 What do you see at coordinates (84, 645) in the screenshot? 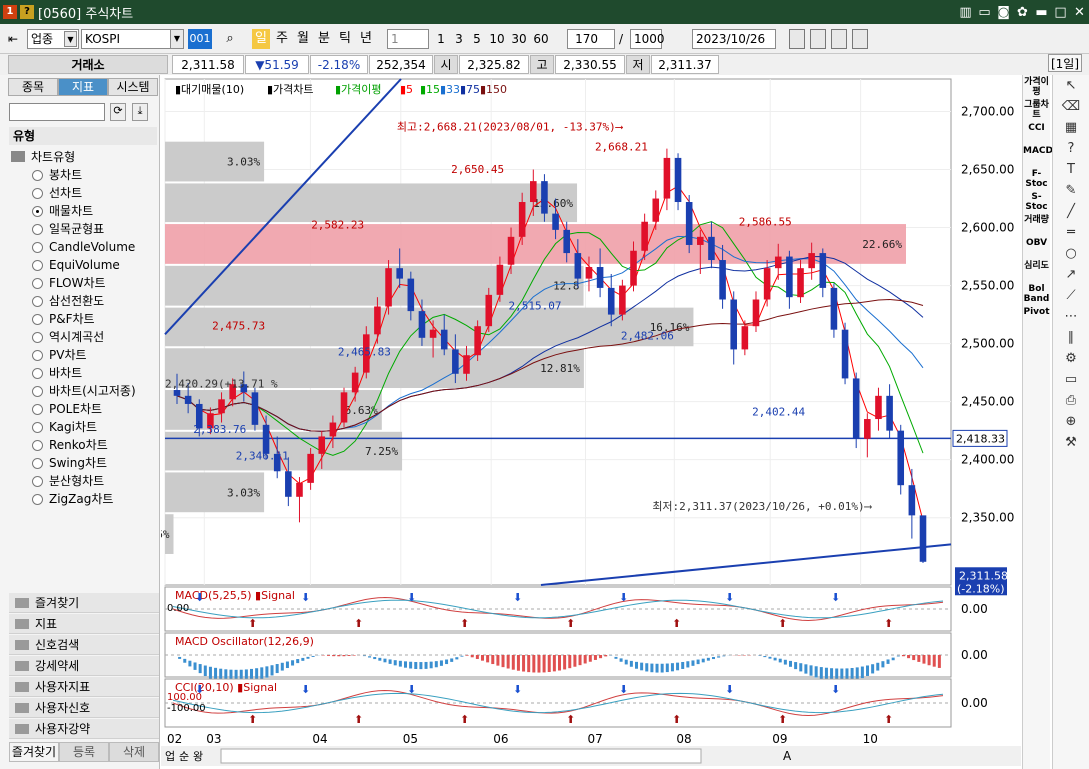
I see `category-folder: 신호검색` at bounding box center [84, 645].